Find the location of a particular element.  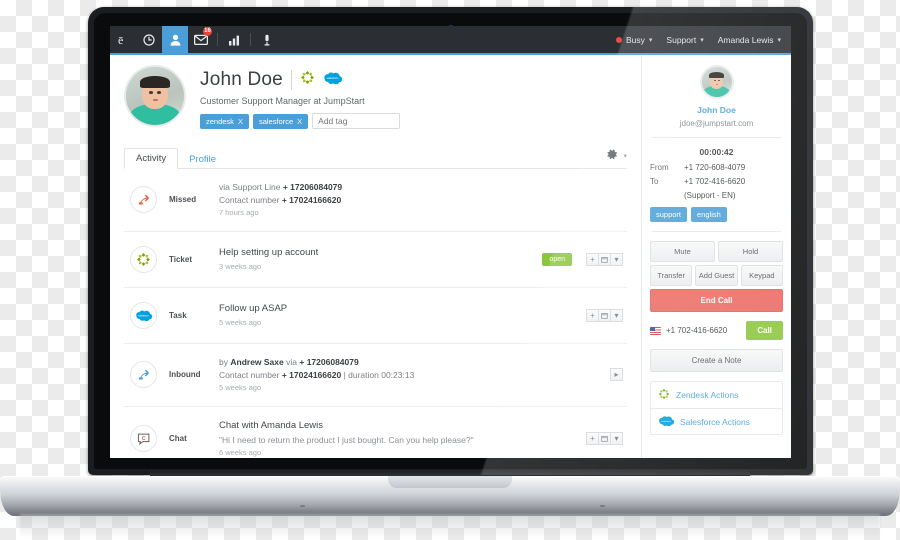

activity-type-label: Chat is located at coordinates (178, 439).